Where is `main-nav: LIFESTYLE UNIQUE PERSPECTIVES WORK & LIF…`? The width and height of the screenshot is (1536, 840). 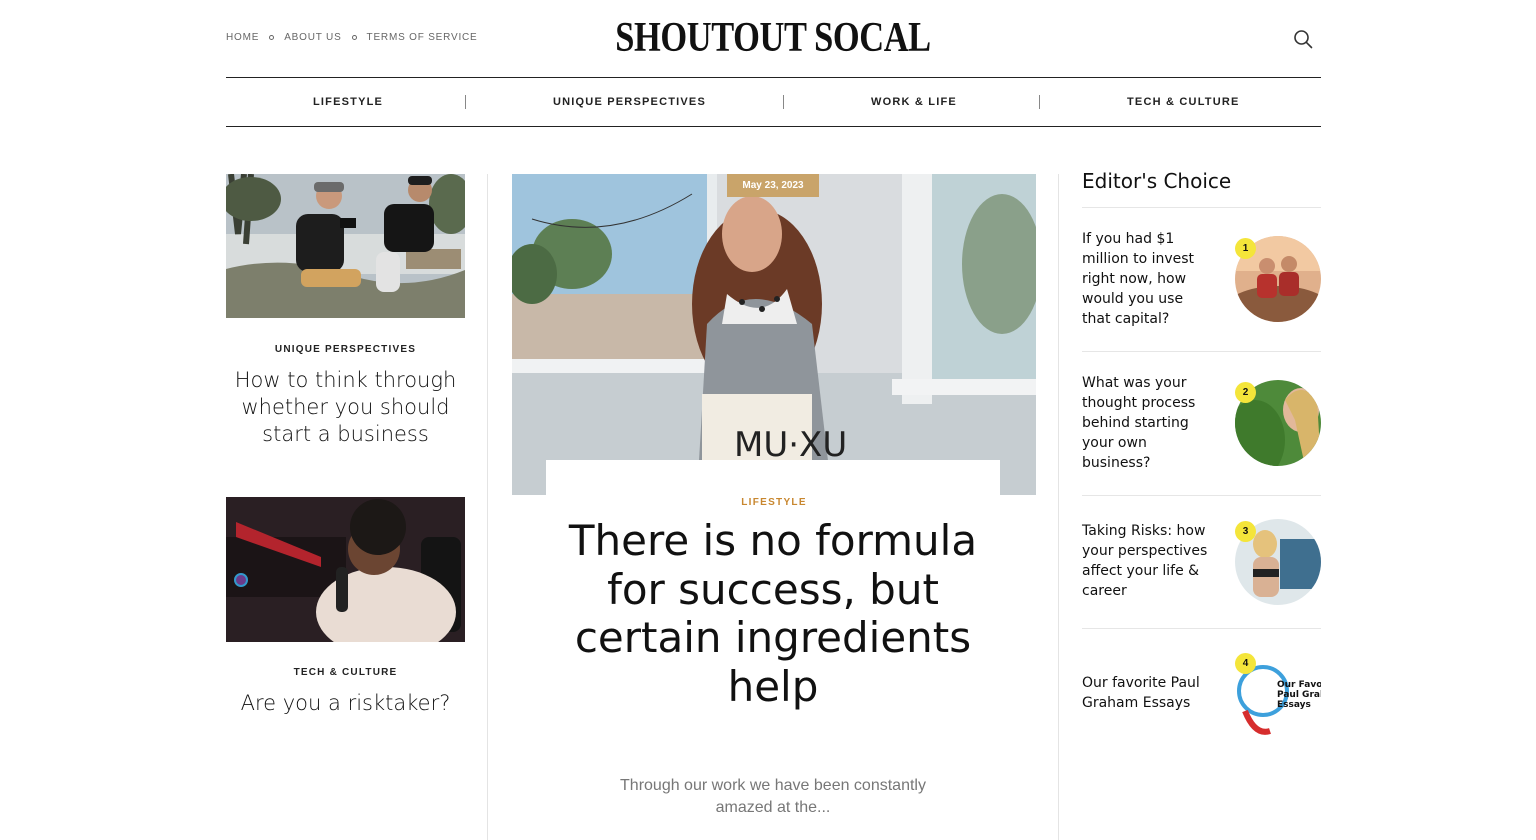
main-nav: LIFESTYLE UNIQUE PERSPECTIVES WORK & LIF… is located at coordinates (773, 102).